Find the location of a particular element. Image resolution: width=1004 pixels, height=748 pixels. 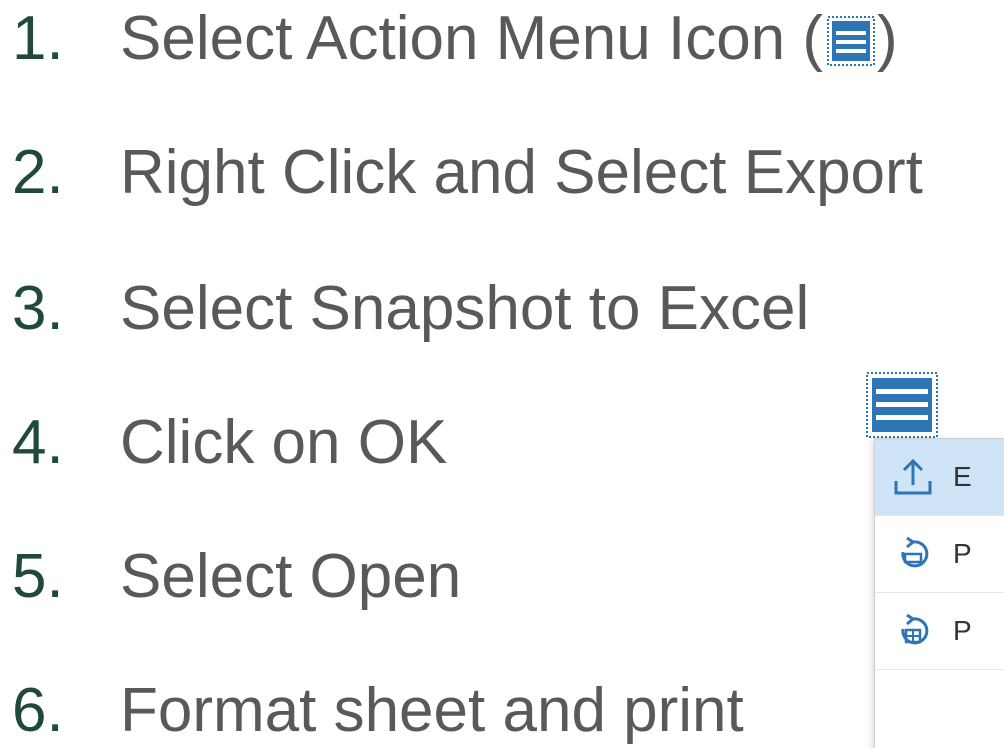

print-rotate-icon is located at coordinates (913, 554).